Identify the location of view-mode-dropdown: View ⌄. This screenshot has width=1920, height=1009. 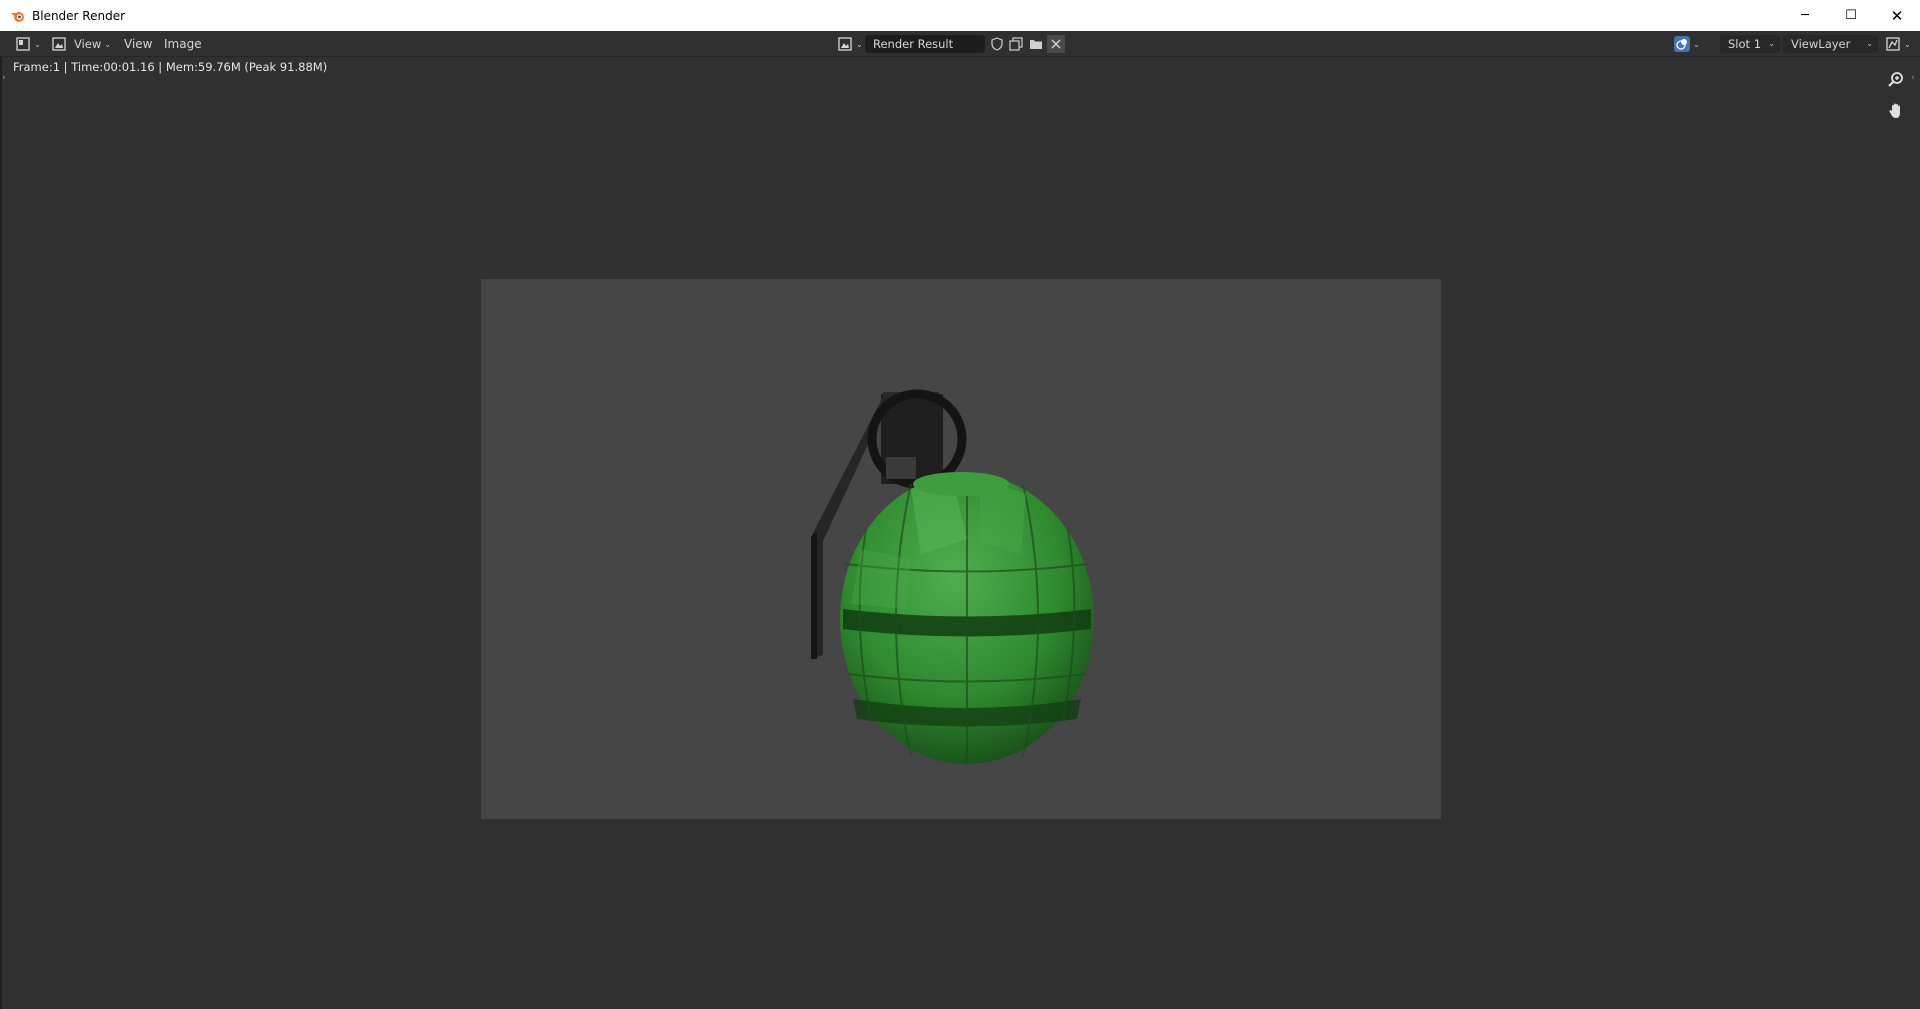
(81, 44).